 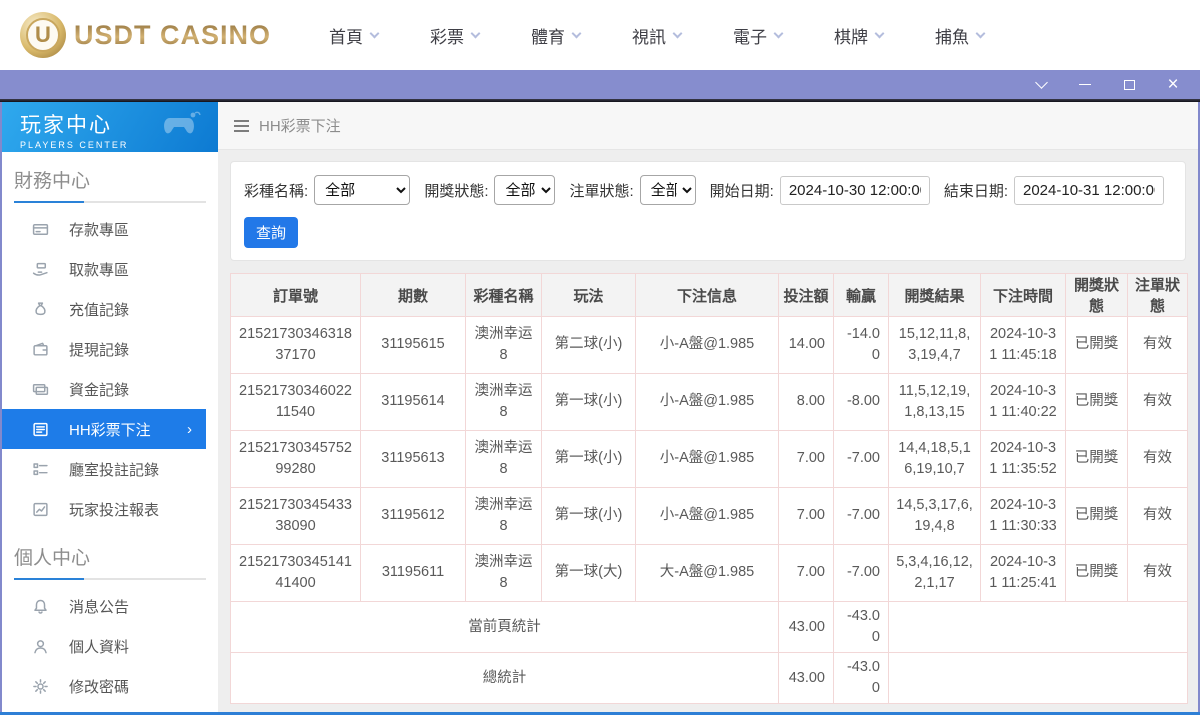 I want to click on column-header: 玩法, so click(x=588, y=295).